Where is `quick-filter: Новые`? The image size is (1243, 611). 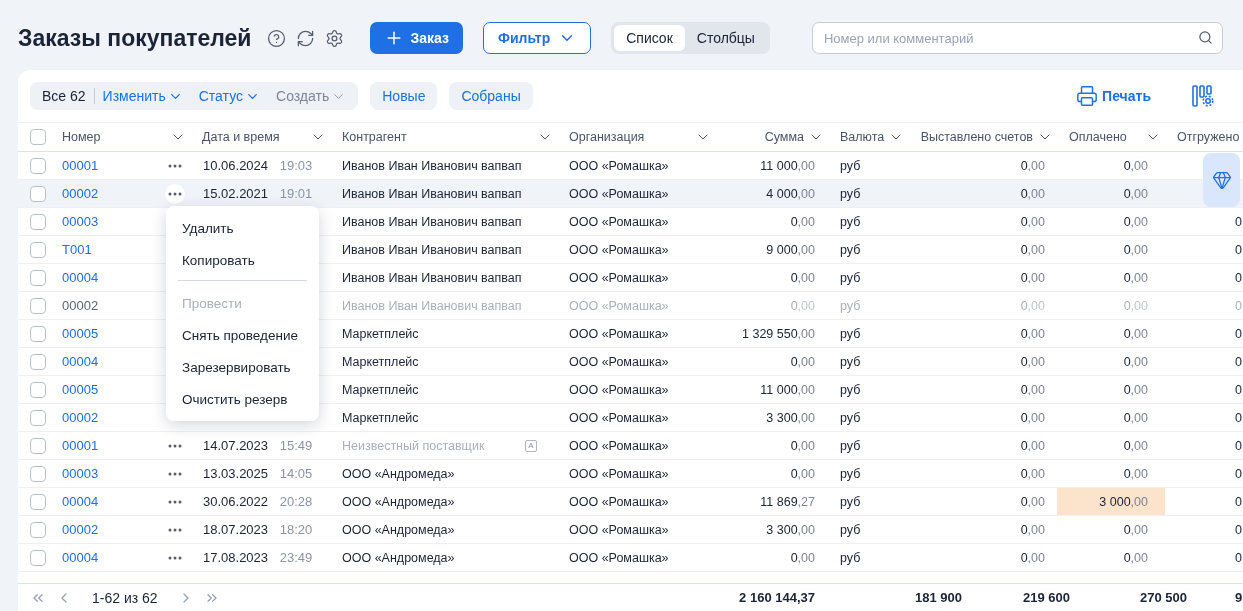 quick-filter: Новые is located at coordinates (404, 96).